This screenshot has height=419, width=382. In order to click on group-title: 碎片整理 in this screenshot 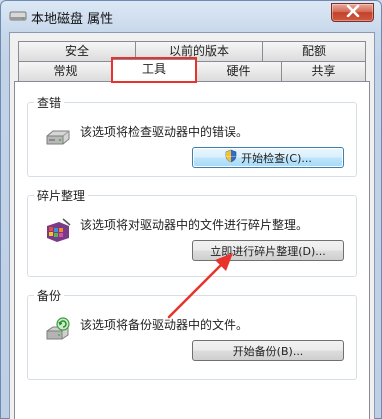, I will do `click(61, 195)`.